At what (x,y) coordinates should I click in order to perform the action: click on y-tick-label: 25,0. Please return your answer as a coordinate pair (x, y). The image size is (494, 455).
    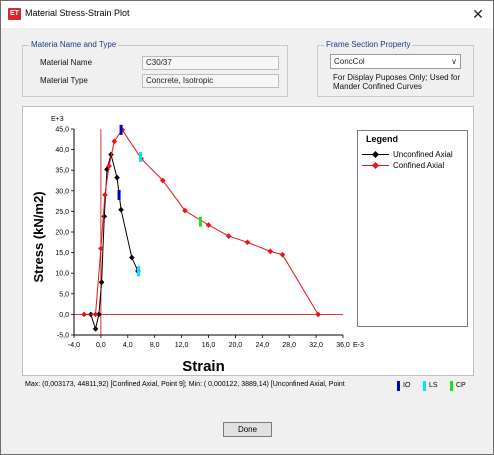
    Looking at the image, I should click on (62, 212).